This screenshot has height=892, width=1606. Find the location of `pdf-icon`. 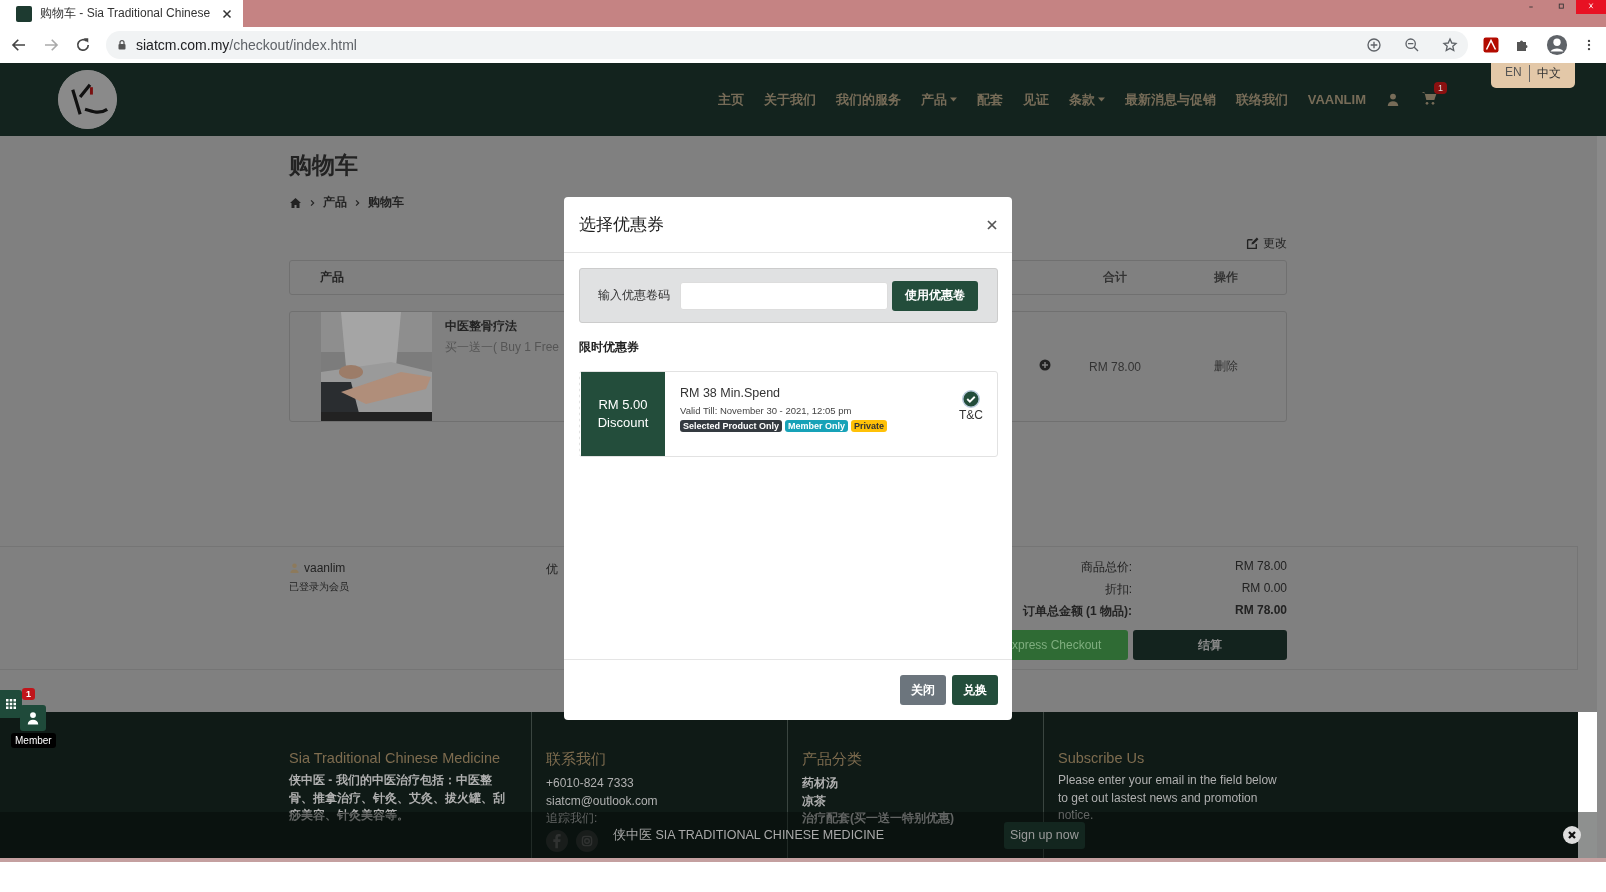

pdf-icon is located at coordinates (1491, 45).